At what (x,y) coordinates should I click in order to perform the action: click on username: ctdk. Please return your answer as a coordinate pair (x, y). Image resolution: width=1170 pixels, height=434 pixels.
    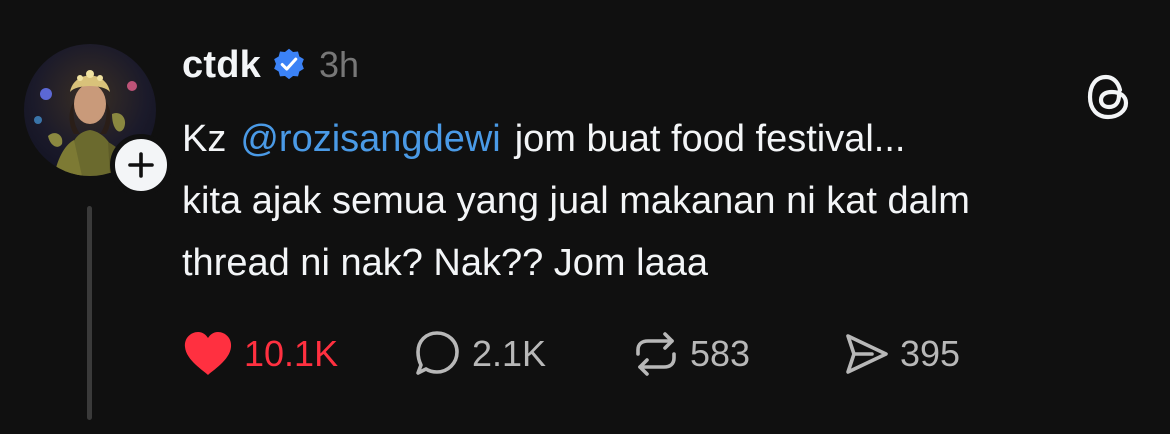
    Looking at the image, I should click on (221, 65).